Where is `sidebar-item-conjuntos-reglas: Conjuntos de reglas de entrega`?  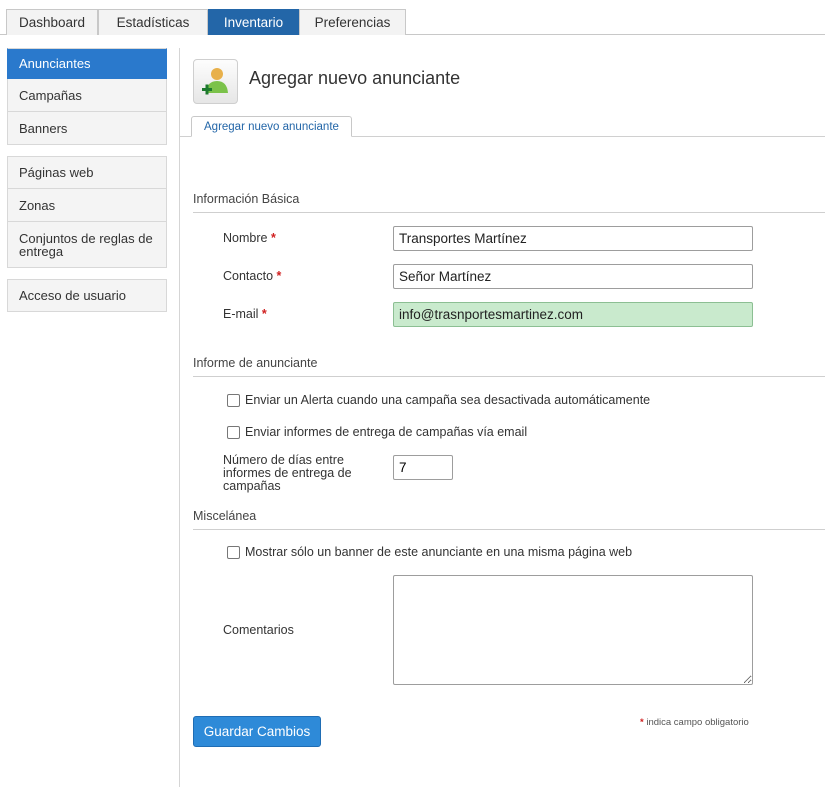
sidebar-item-conjuntos-reglas: Conjuntos de reglas de entrega is located at coordinates (87, 245).